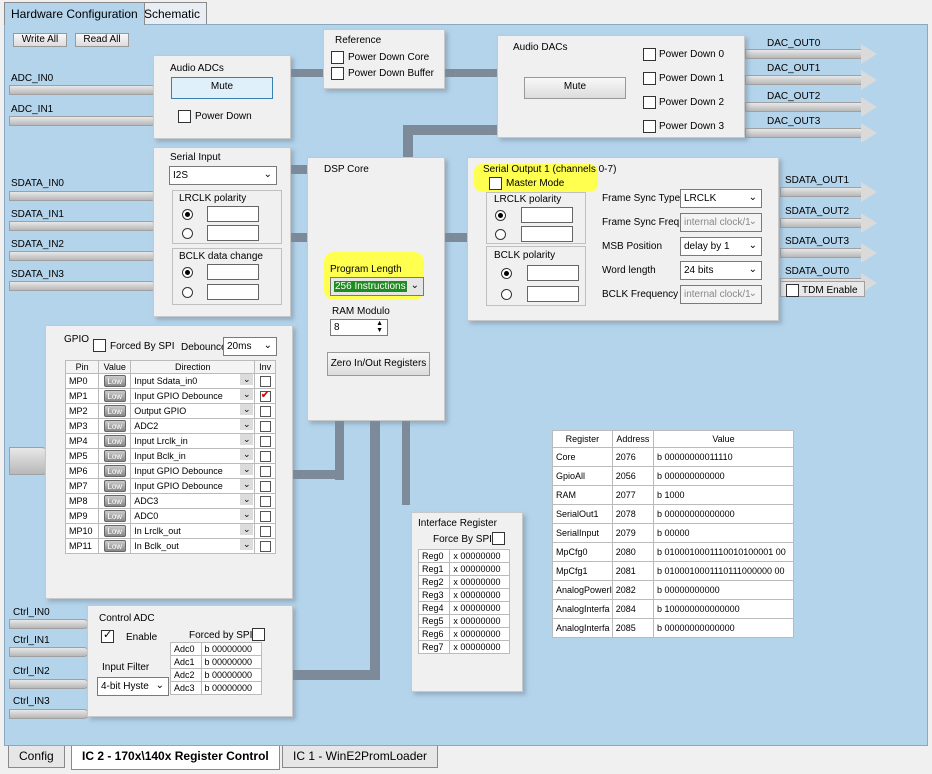  What do you see at coordinates (506, 273) in the screenshot?
I see `so-bclk-falling-radio` at bounding box center [506, 273].